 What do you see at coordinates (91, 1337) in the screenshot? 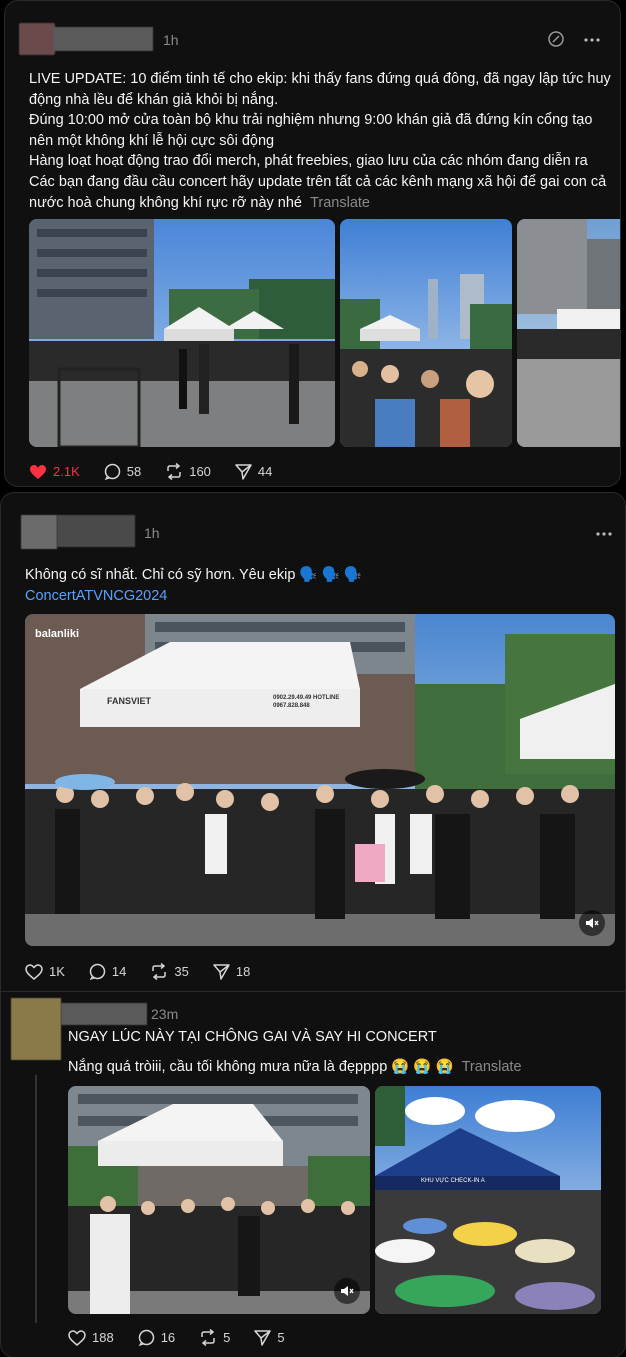
I see `like-button: 188` at bounding box center [91, 1337].